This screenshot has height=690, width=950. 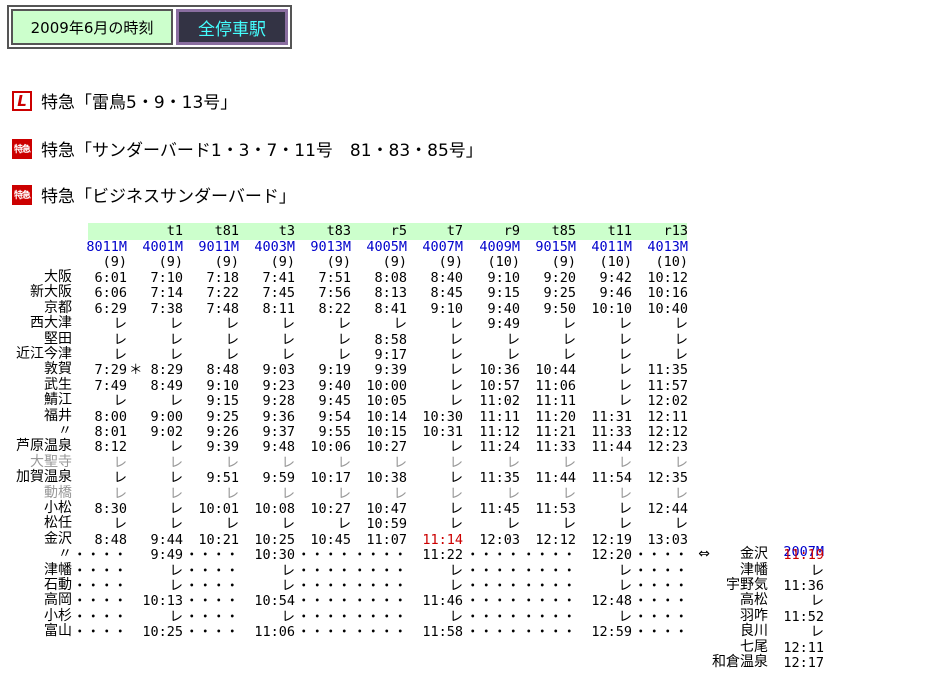 I want to click on departure-time: 11:45, so click(x=499, y=509).